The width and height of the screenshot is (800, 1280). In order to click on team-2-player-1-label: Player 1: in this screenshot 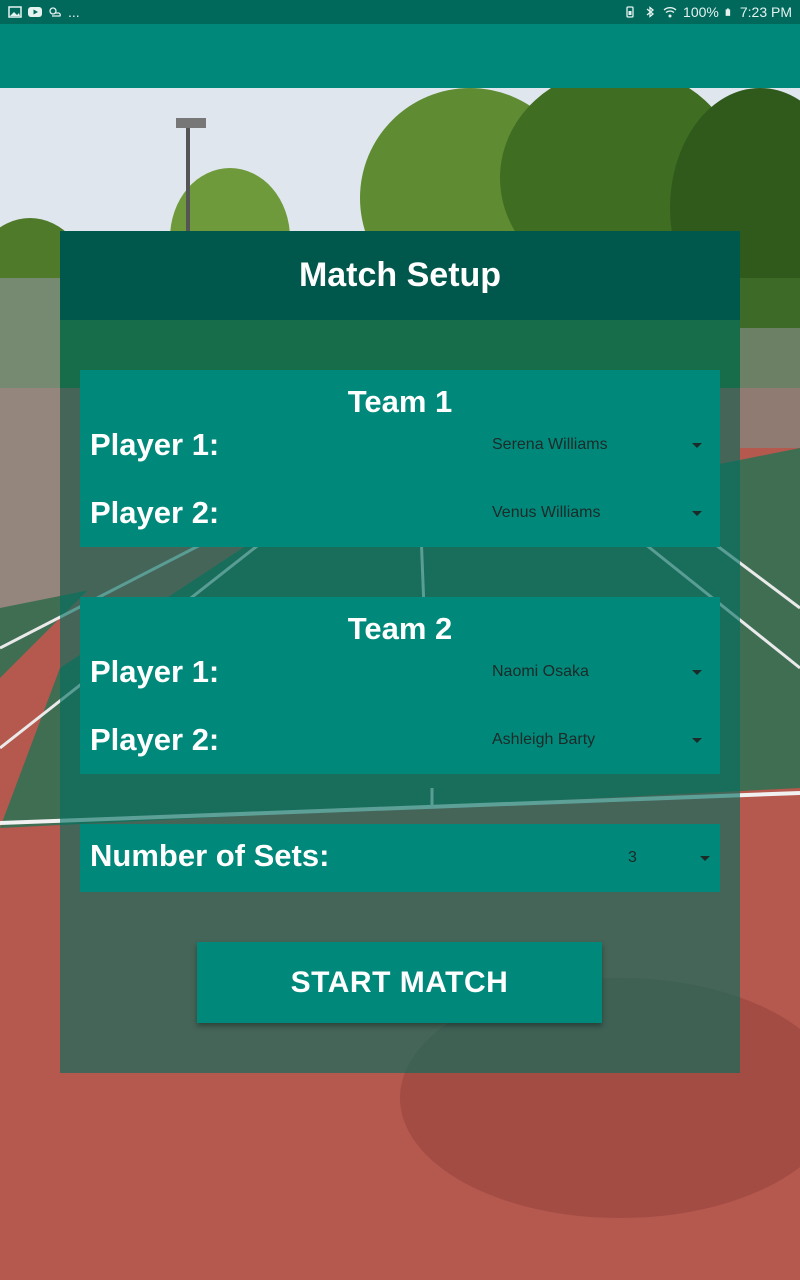, I will do `click(155, 671)`.